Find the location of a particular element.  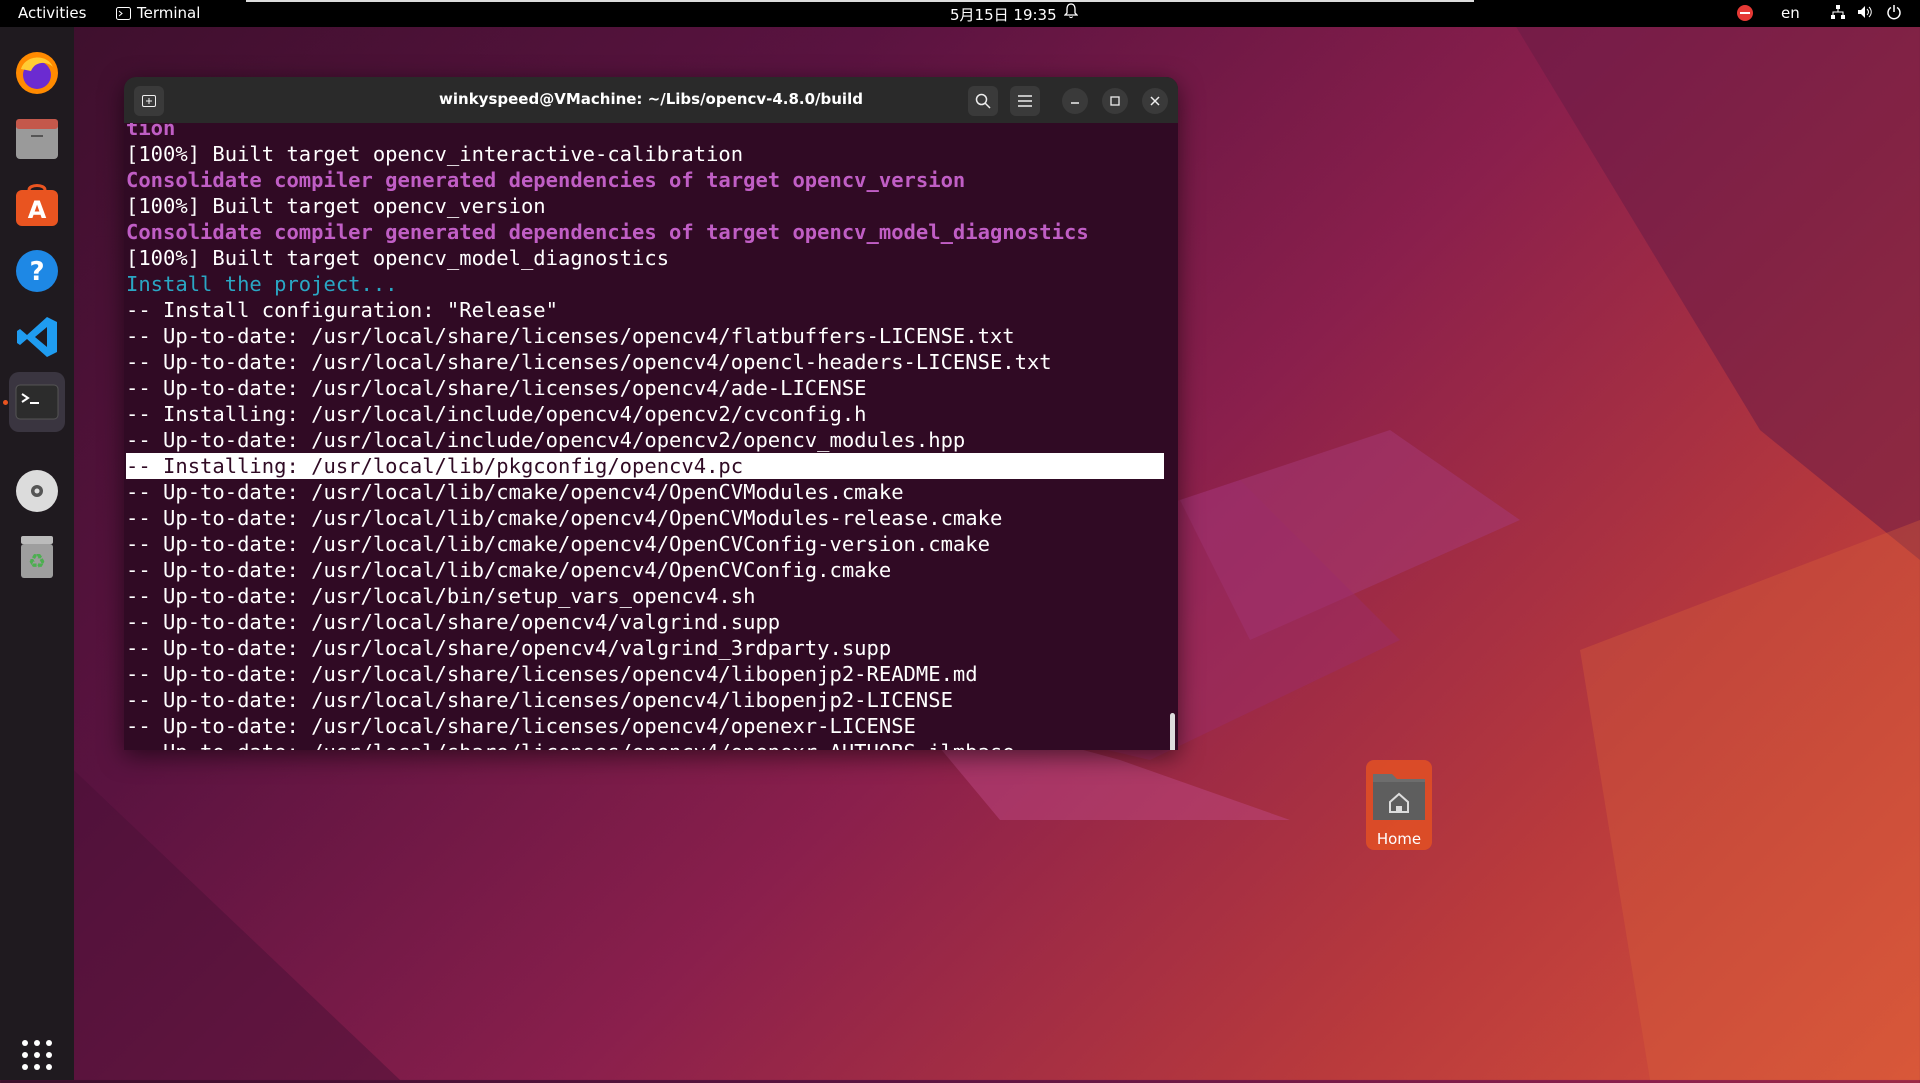

dock-vscode is located at coordinates (37, 337).